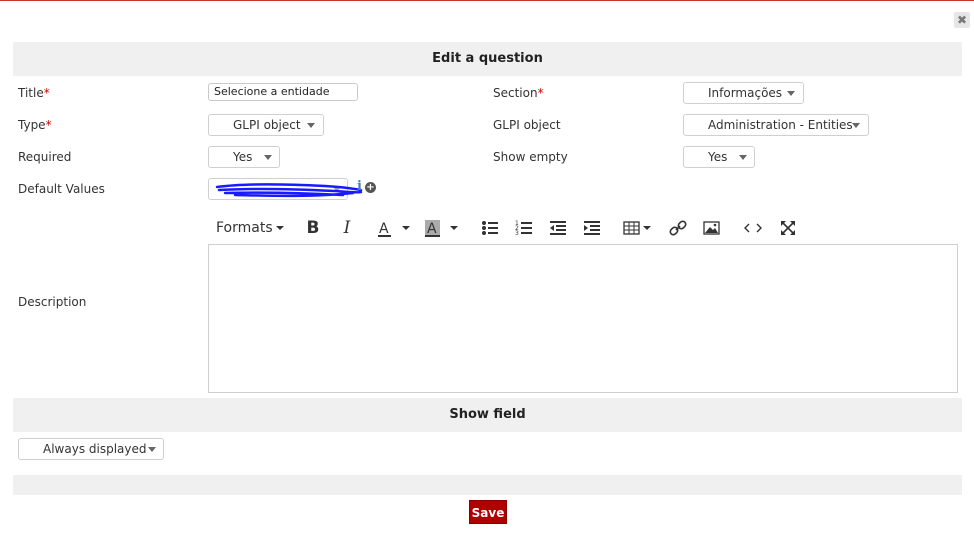 The height and width of the screenshot is (538, 974). What do you see at coordinates (530, 157) in the screenshot?
I see `show-empty-label: Show empty` at bounding box center [530, 157].